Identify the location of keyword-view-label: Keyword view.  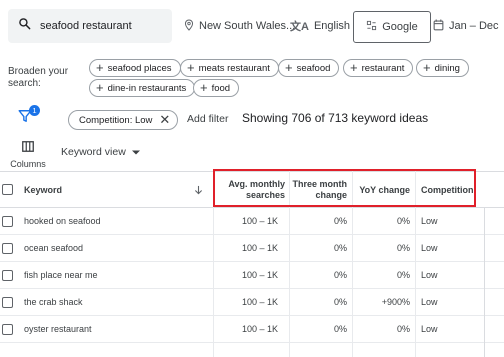
(93, 152).